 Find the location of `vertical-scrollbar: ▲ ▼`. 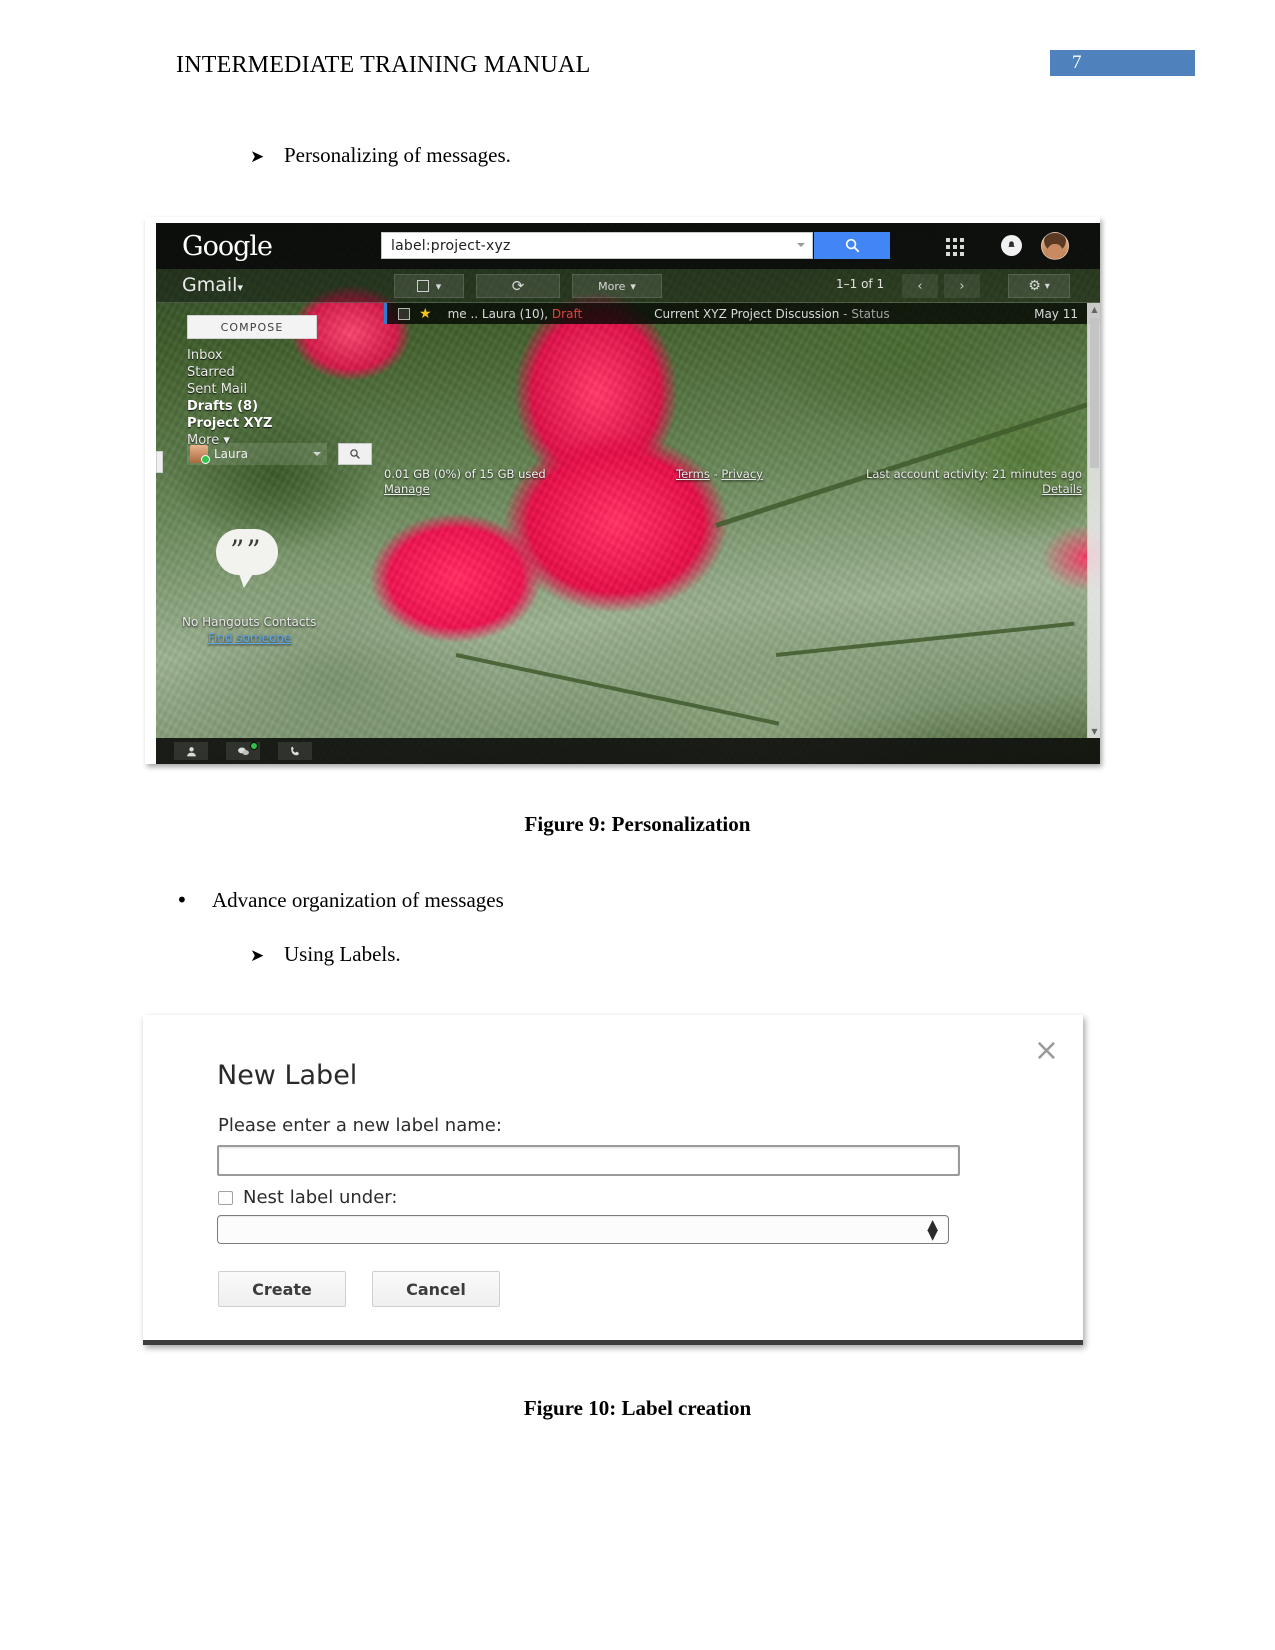

vertical-scrollbar: ▲ ▼ is located at coordinates (1093, 520).